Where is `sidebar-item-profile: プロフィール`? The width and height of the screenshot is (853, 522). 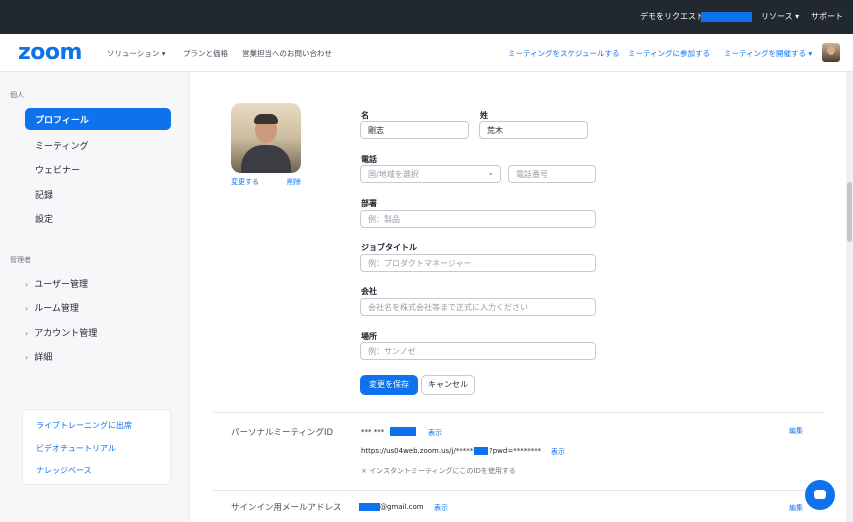 sidebar-item-profile: プロフィール is located at coordinates (98, 119).